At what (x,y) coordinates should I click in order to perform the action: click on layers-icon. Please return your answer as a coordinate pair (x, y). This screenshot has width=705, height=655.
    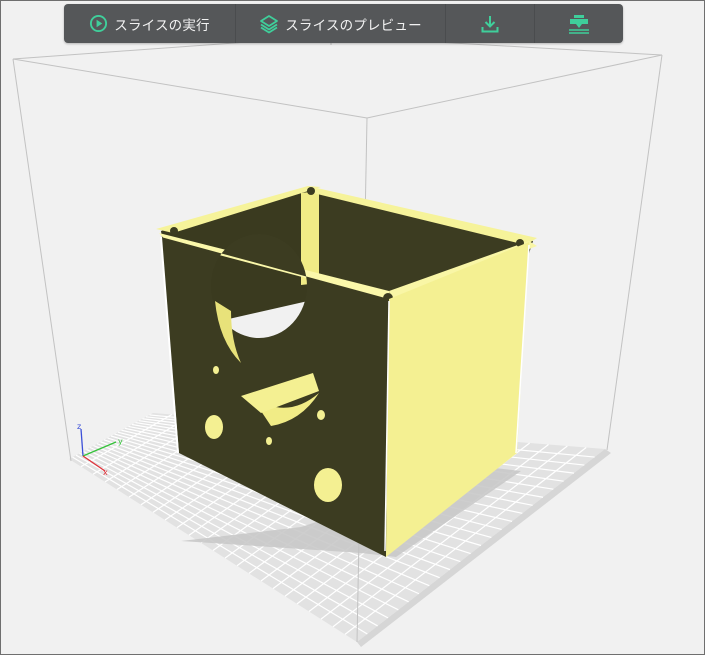
    Looking at the image, I should click on (269, 23).